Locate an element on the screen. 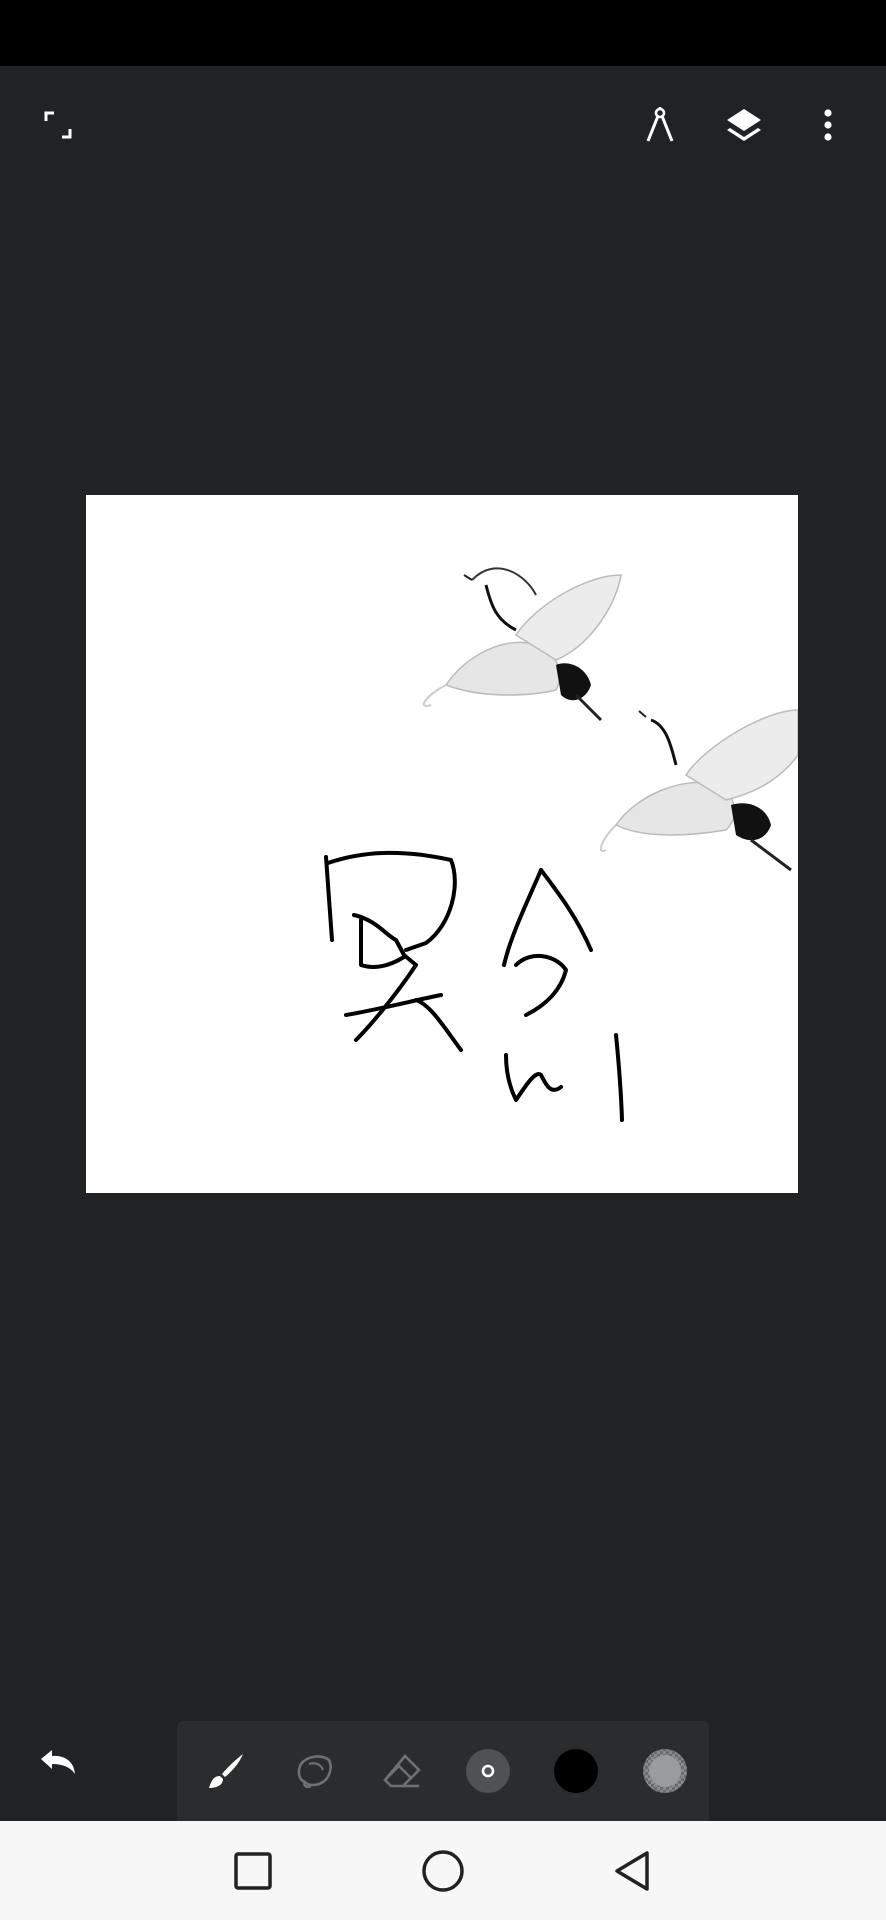 The image size is (886, 1920). home-button is located at coordinates (443, 1871).